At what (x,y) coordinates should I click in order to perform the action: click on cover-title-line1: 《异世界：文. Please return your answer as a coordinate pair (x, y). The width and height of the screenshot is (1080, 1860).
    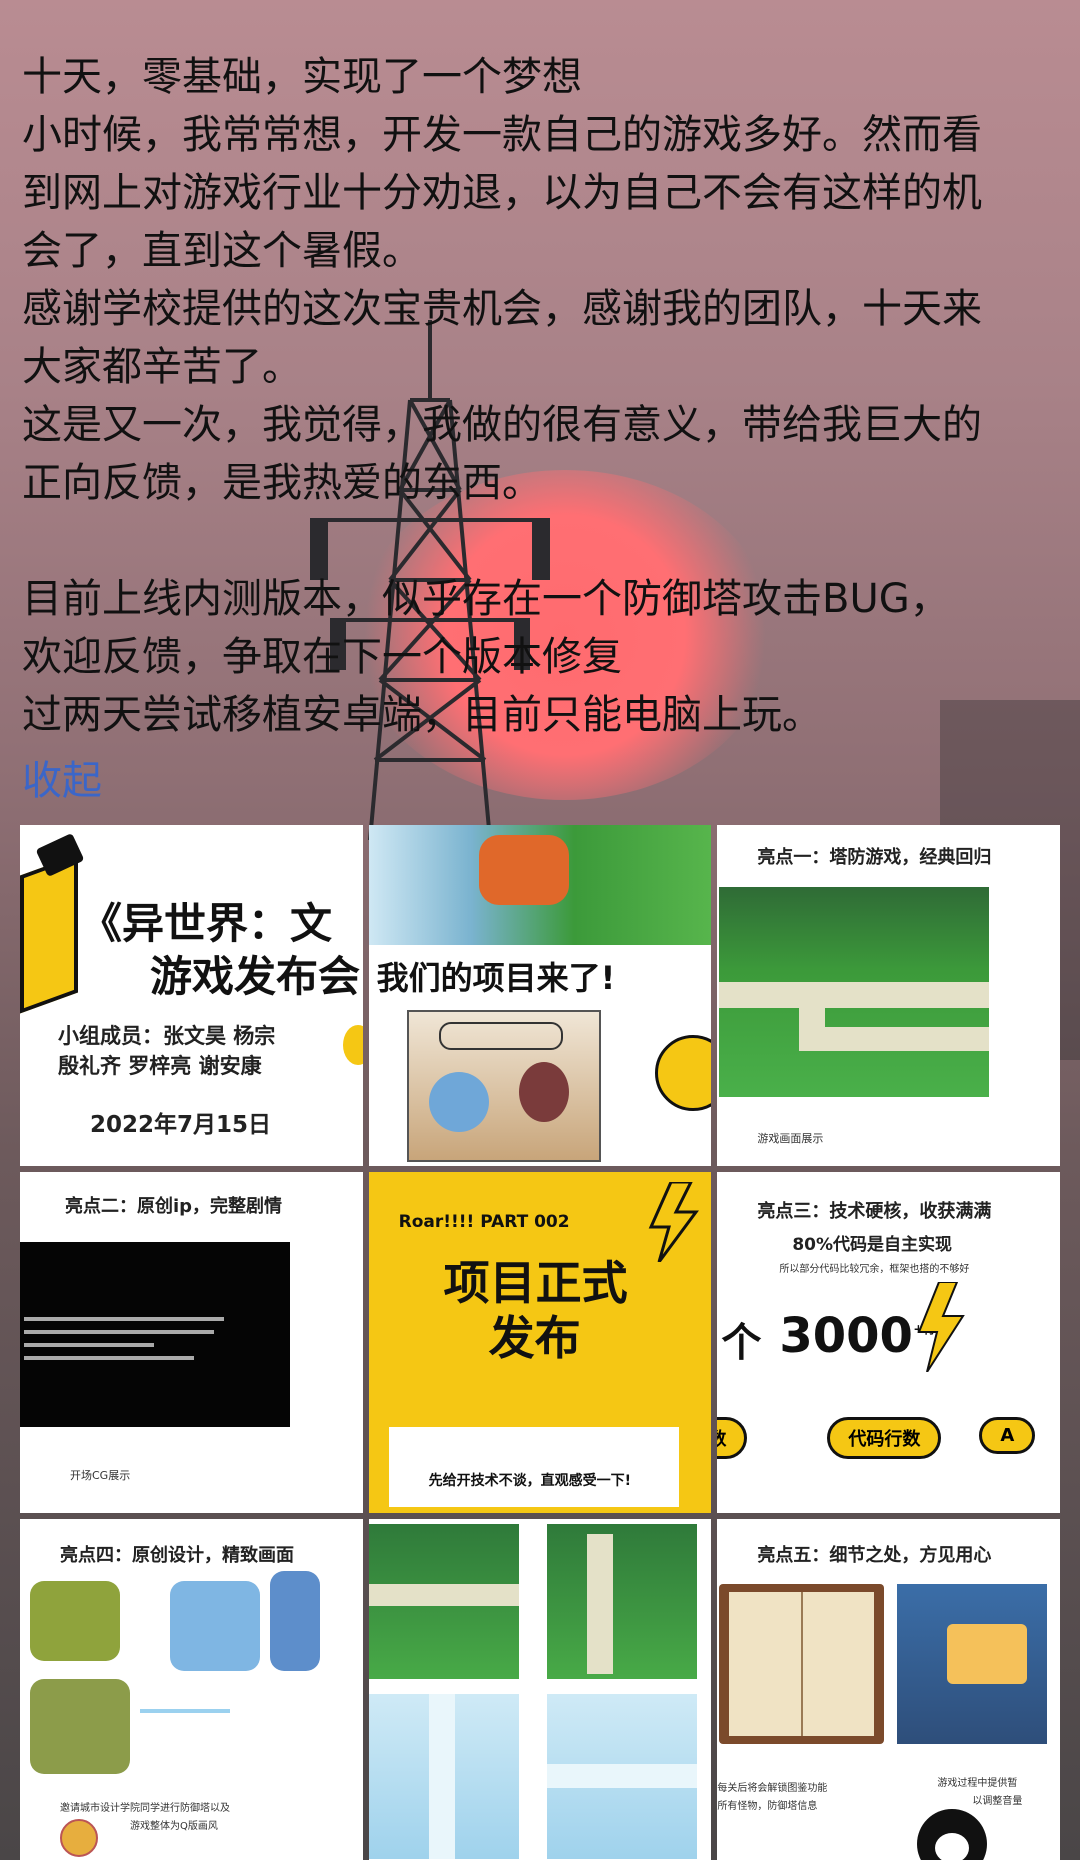
    Looking at the image, I should click on (206, 923).